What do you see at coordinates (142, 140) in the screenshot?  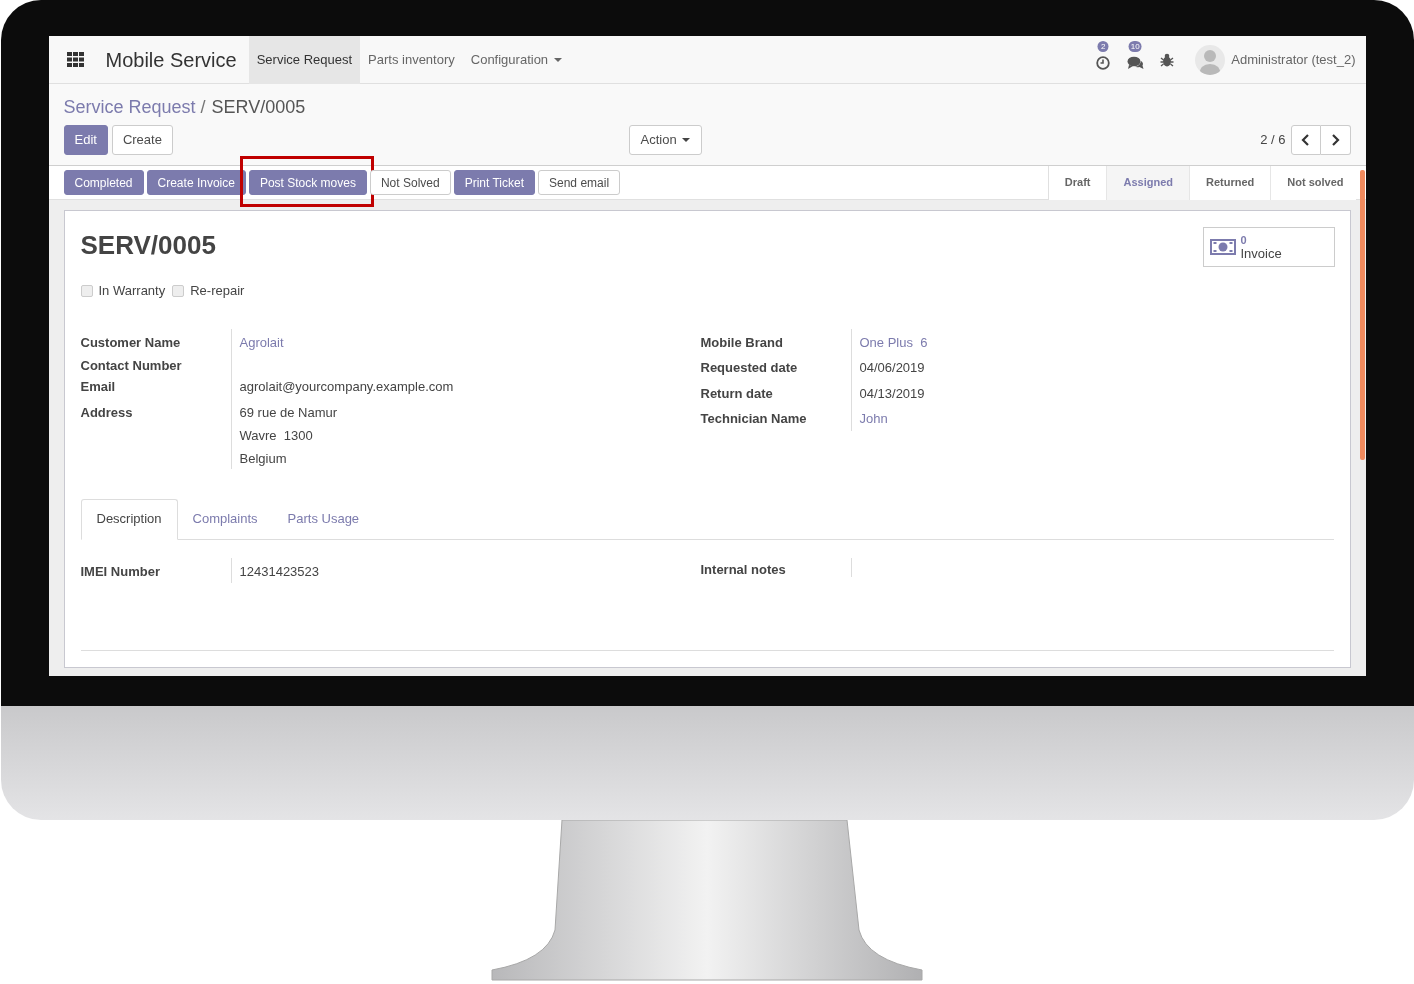 I see `create-button: Create` at bounding box center [142, 140].